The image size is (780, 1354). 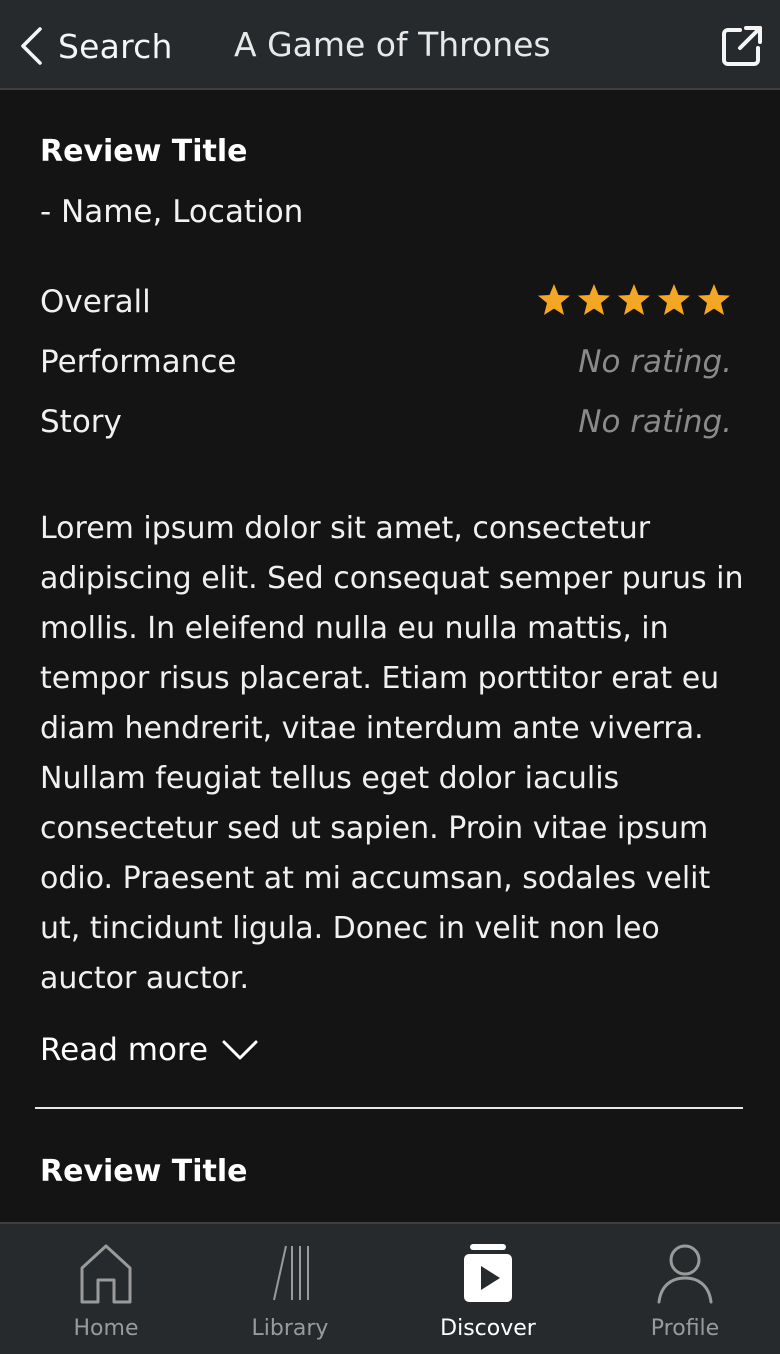 I want to click on tab-discover: Discover, so click(x=488, y=1289).